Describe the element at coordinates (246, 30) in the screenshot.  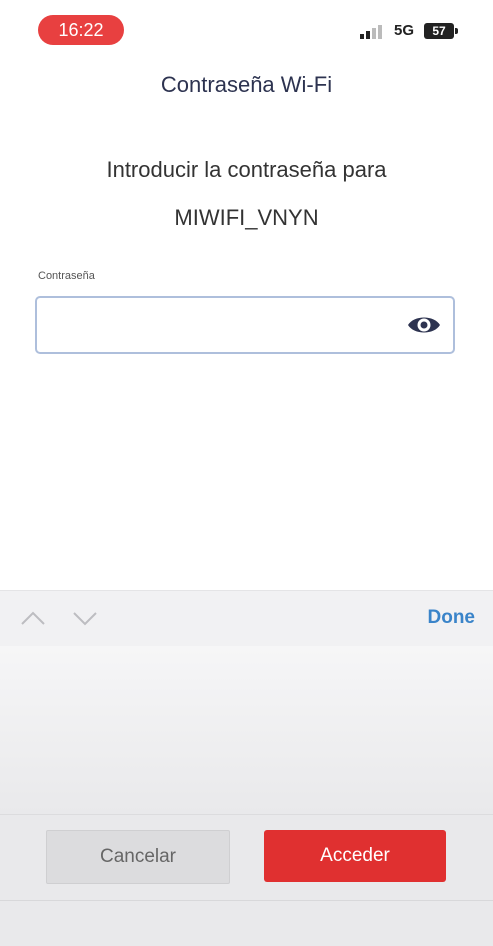
I see `status-bar: 16:22 5G 57` at that location.